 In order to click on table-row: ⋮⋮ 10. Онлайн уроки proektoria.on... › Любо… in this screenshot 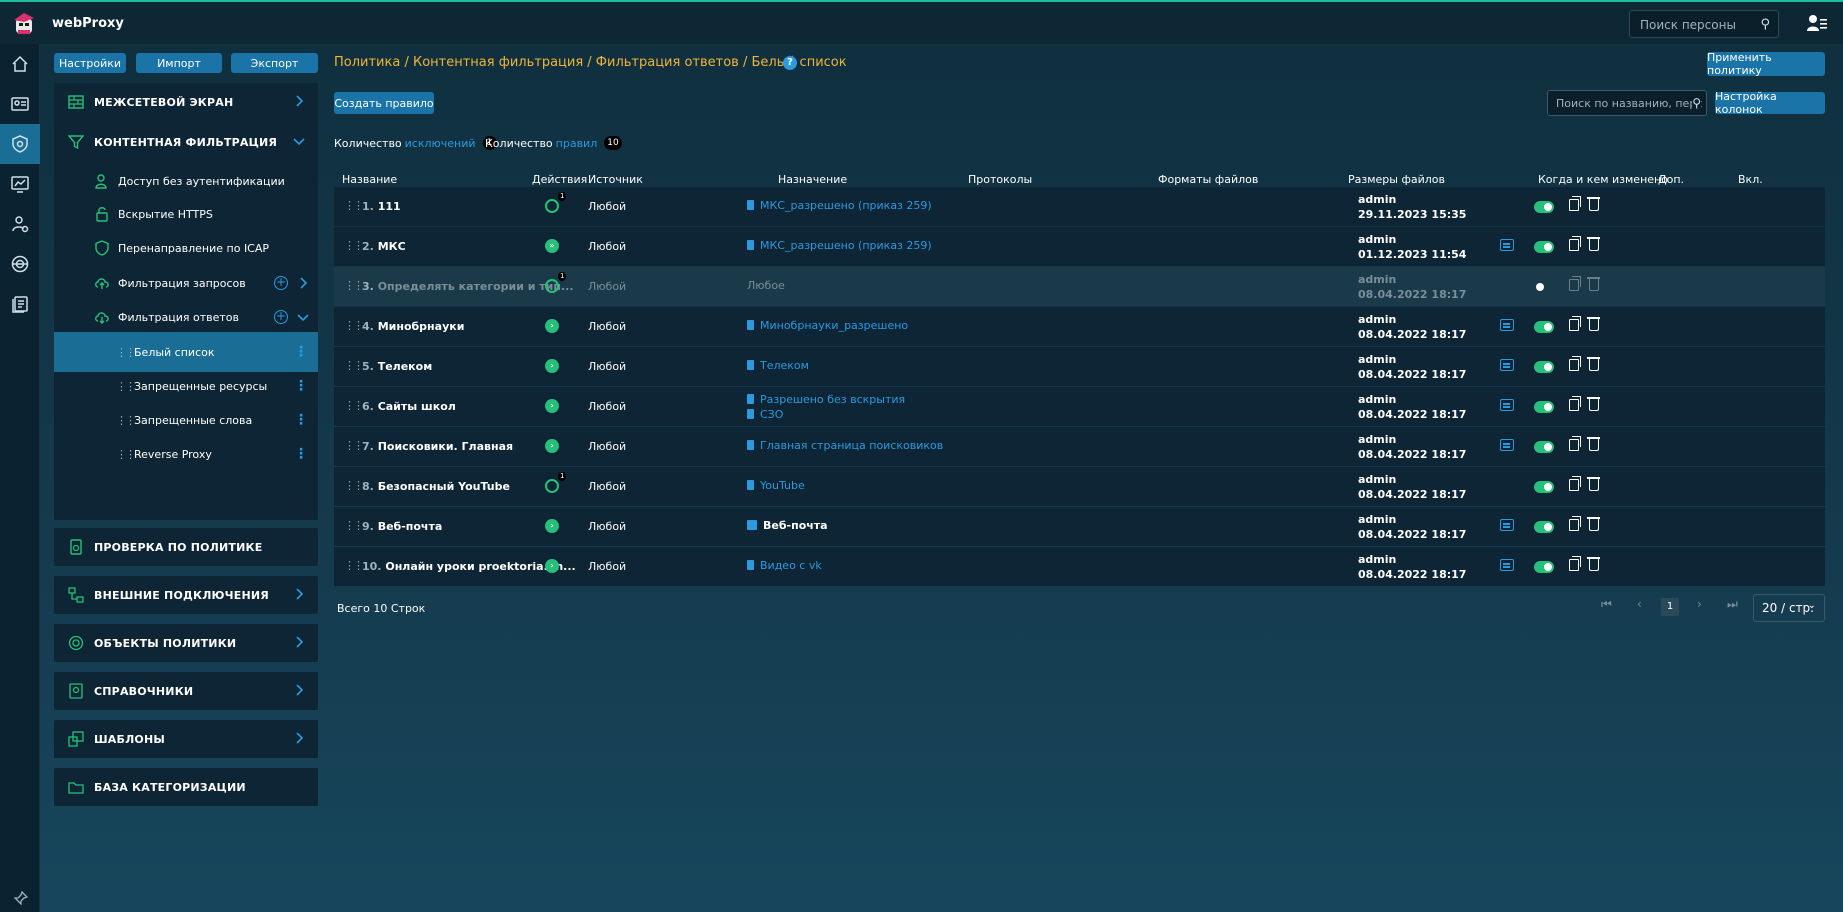, I will do `click(1079, 566)`.